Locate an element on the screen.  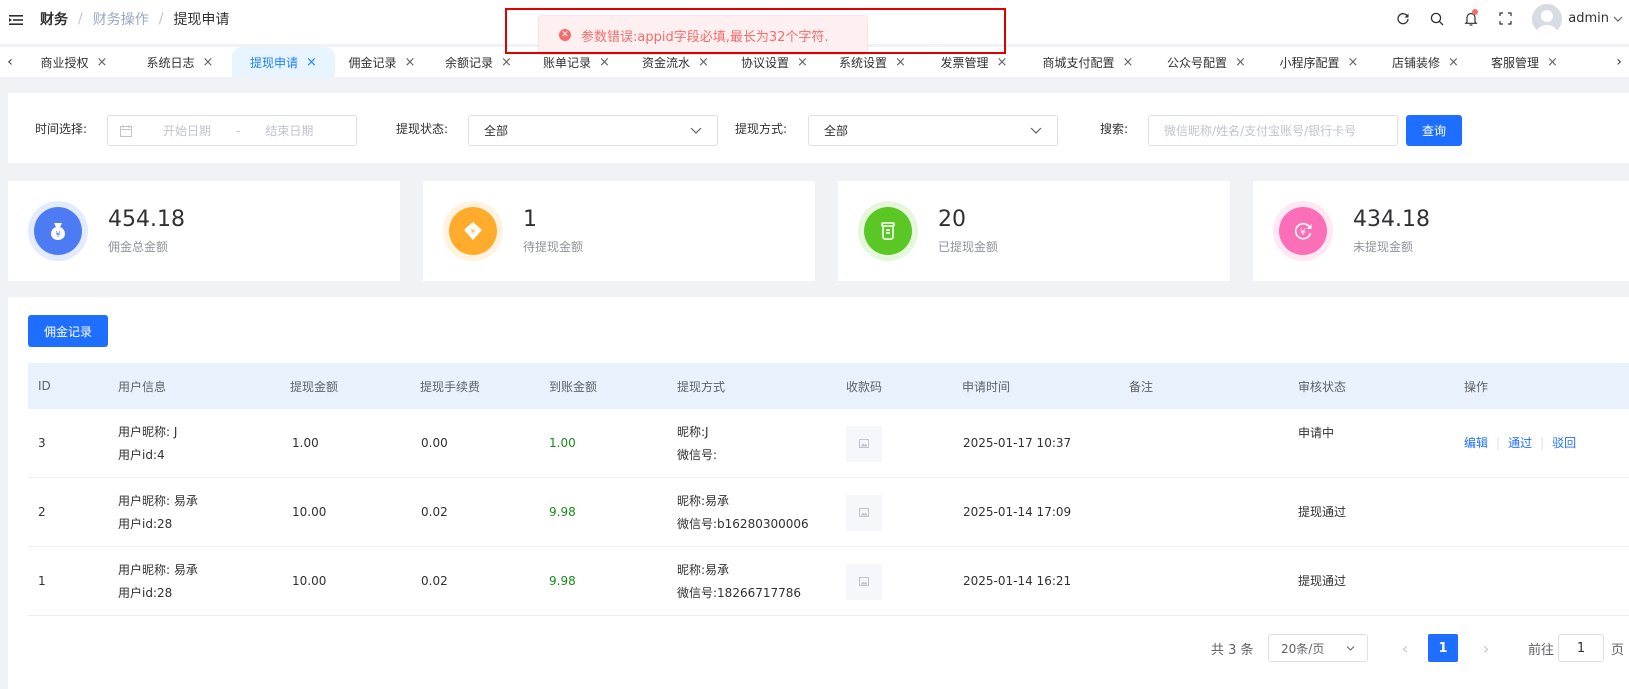
method-filter-label: 提现方式: is located at coordinates (761, 128).